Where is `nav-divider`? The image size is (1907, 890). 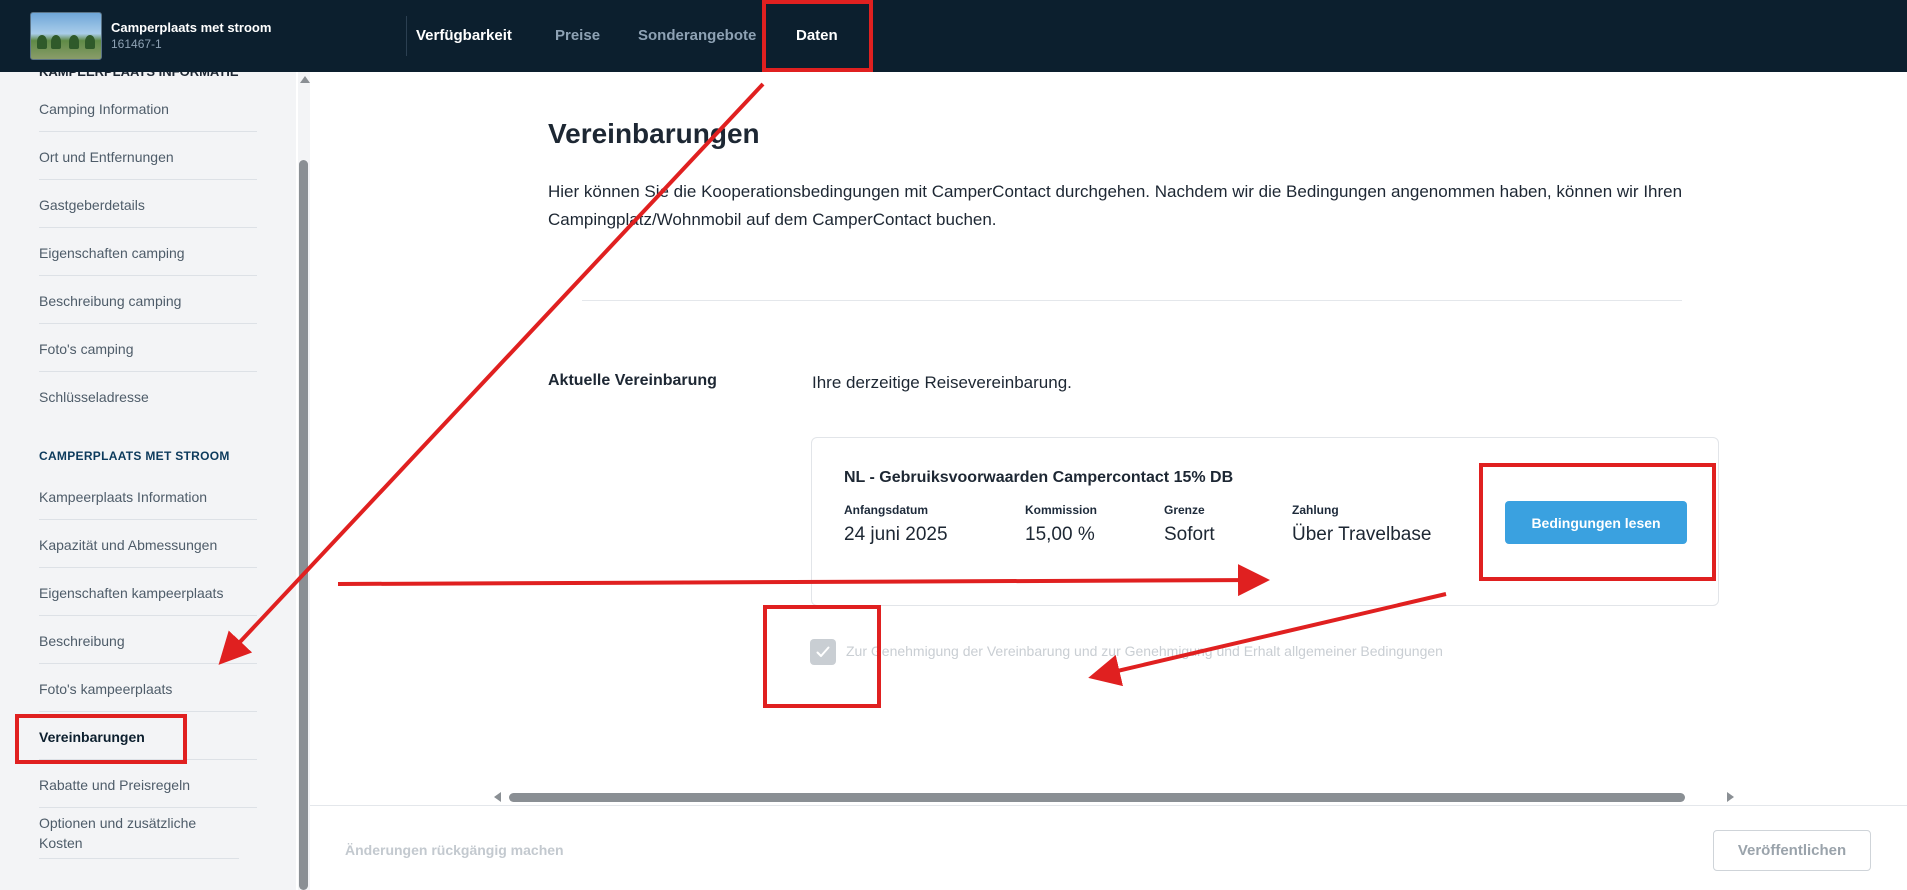
nav-divider is located at coordinates (406, 36).